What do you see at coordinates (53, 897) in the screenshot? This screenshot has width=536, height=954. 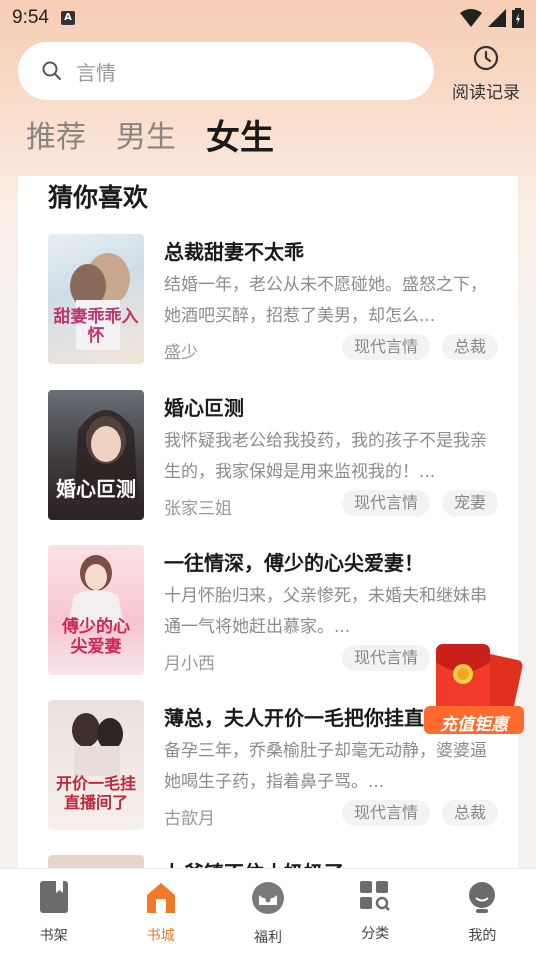 I see `bookshelf-icon` at bounding box center [53, 897].